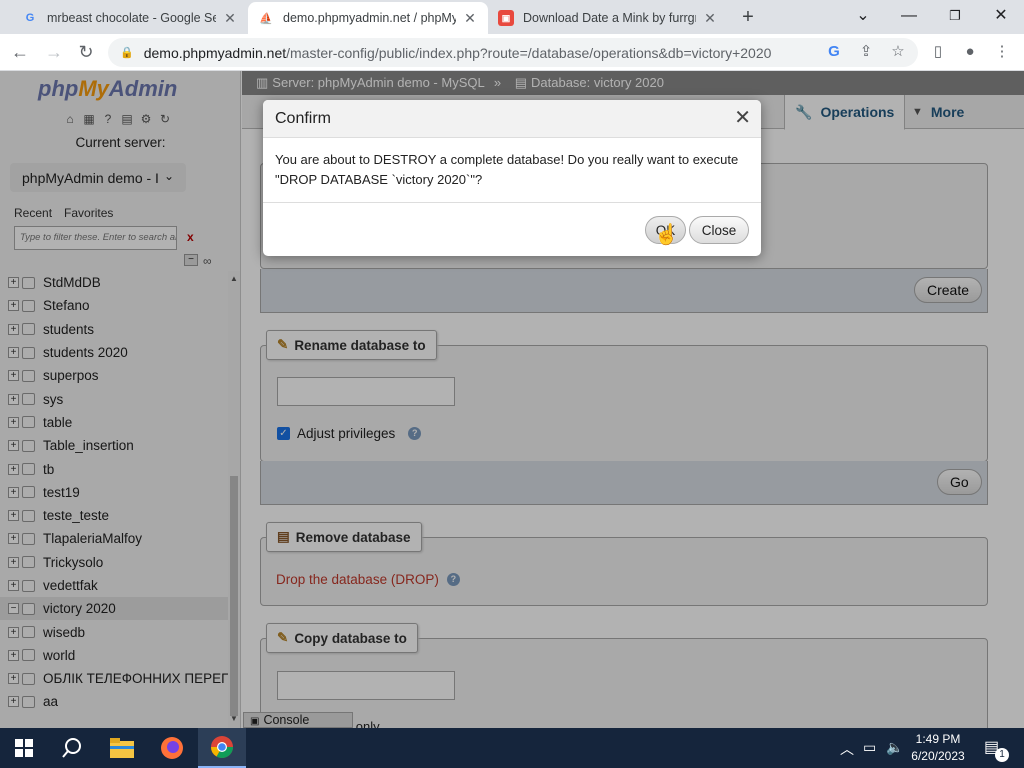  I want to click on taskbar: ︿ ▭ 🔈 1:49 PM 6/20/2023 ▤ 1, so click(512, 748).